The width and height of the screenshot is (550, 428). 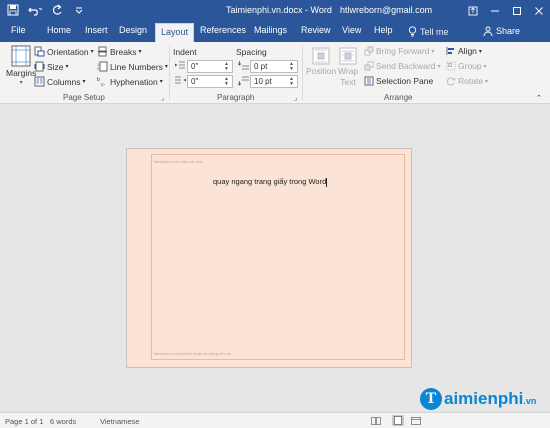 I want to click on taimienphi-logo-icon: T, so click(x=431, y=399).